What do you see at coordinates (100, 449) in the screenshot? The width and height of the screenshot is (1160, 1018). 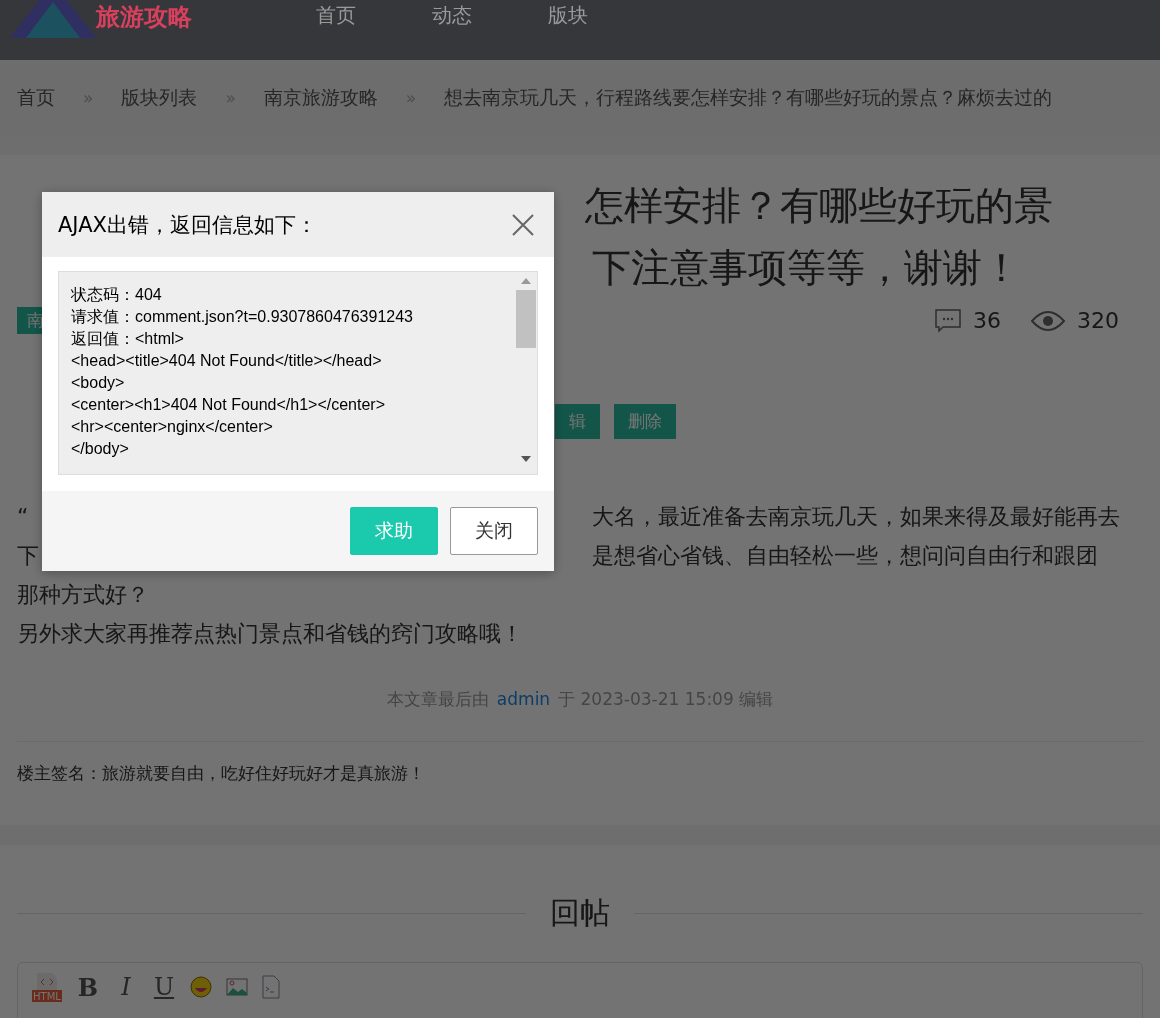 I see `output-line: </body>` at bounding box center [100, 449].